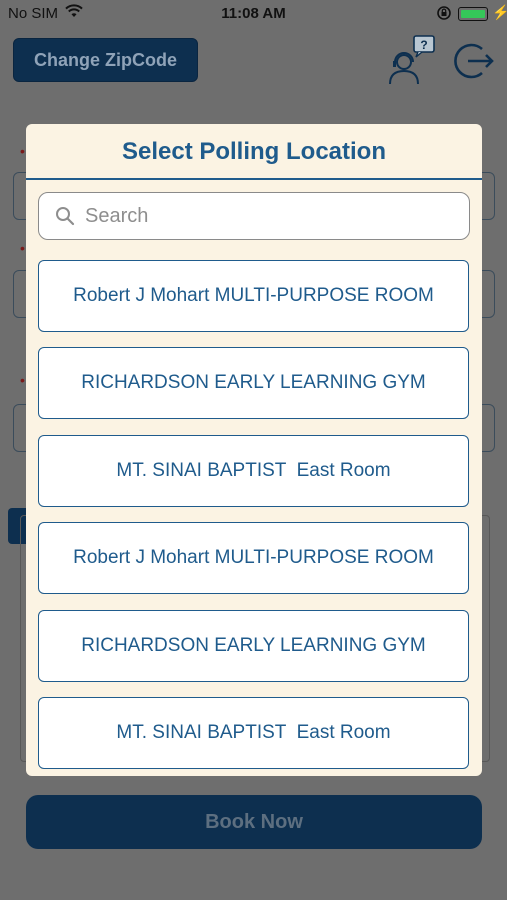  Describe the element at coordinates (499, 12) in the screenshot. I see `charging-bolt-icon: ⚡` at that location.